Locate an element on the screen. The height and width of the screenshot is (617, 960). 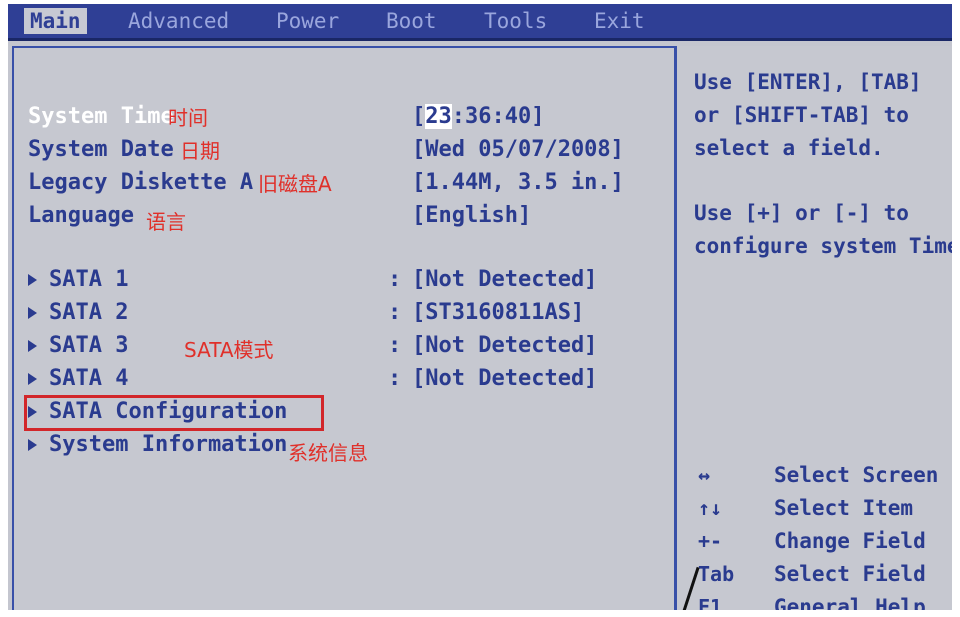
help-line-5: configure system Time. is located at coordinates (823, 246).